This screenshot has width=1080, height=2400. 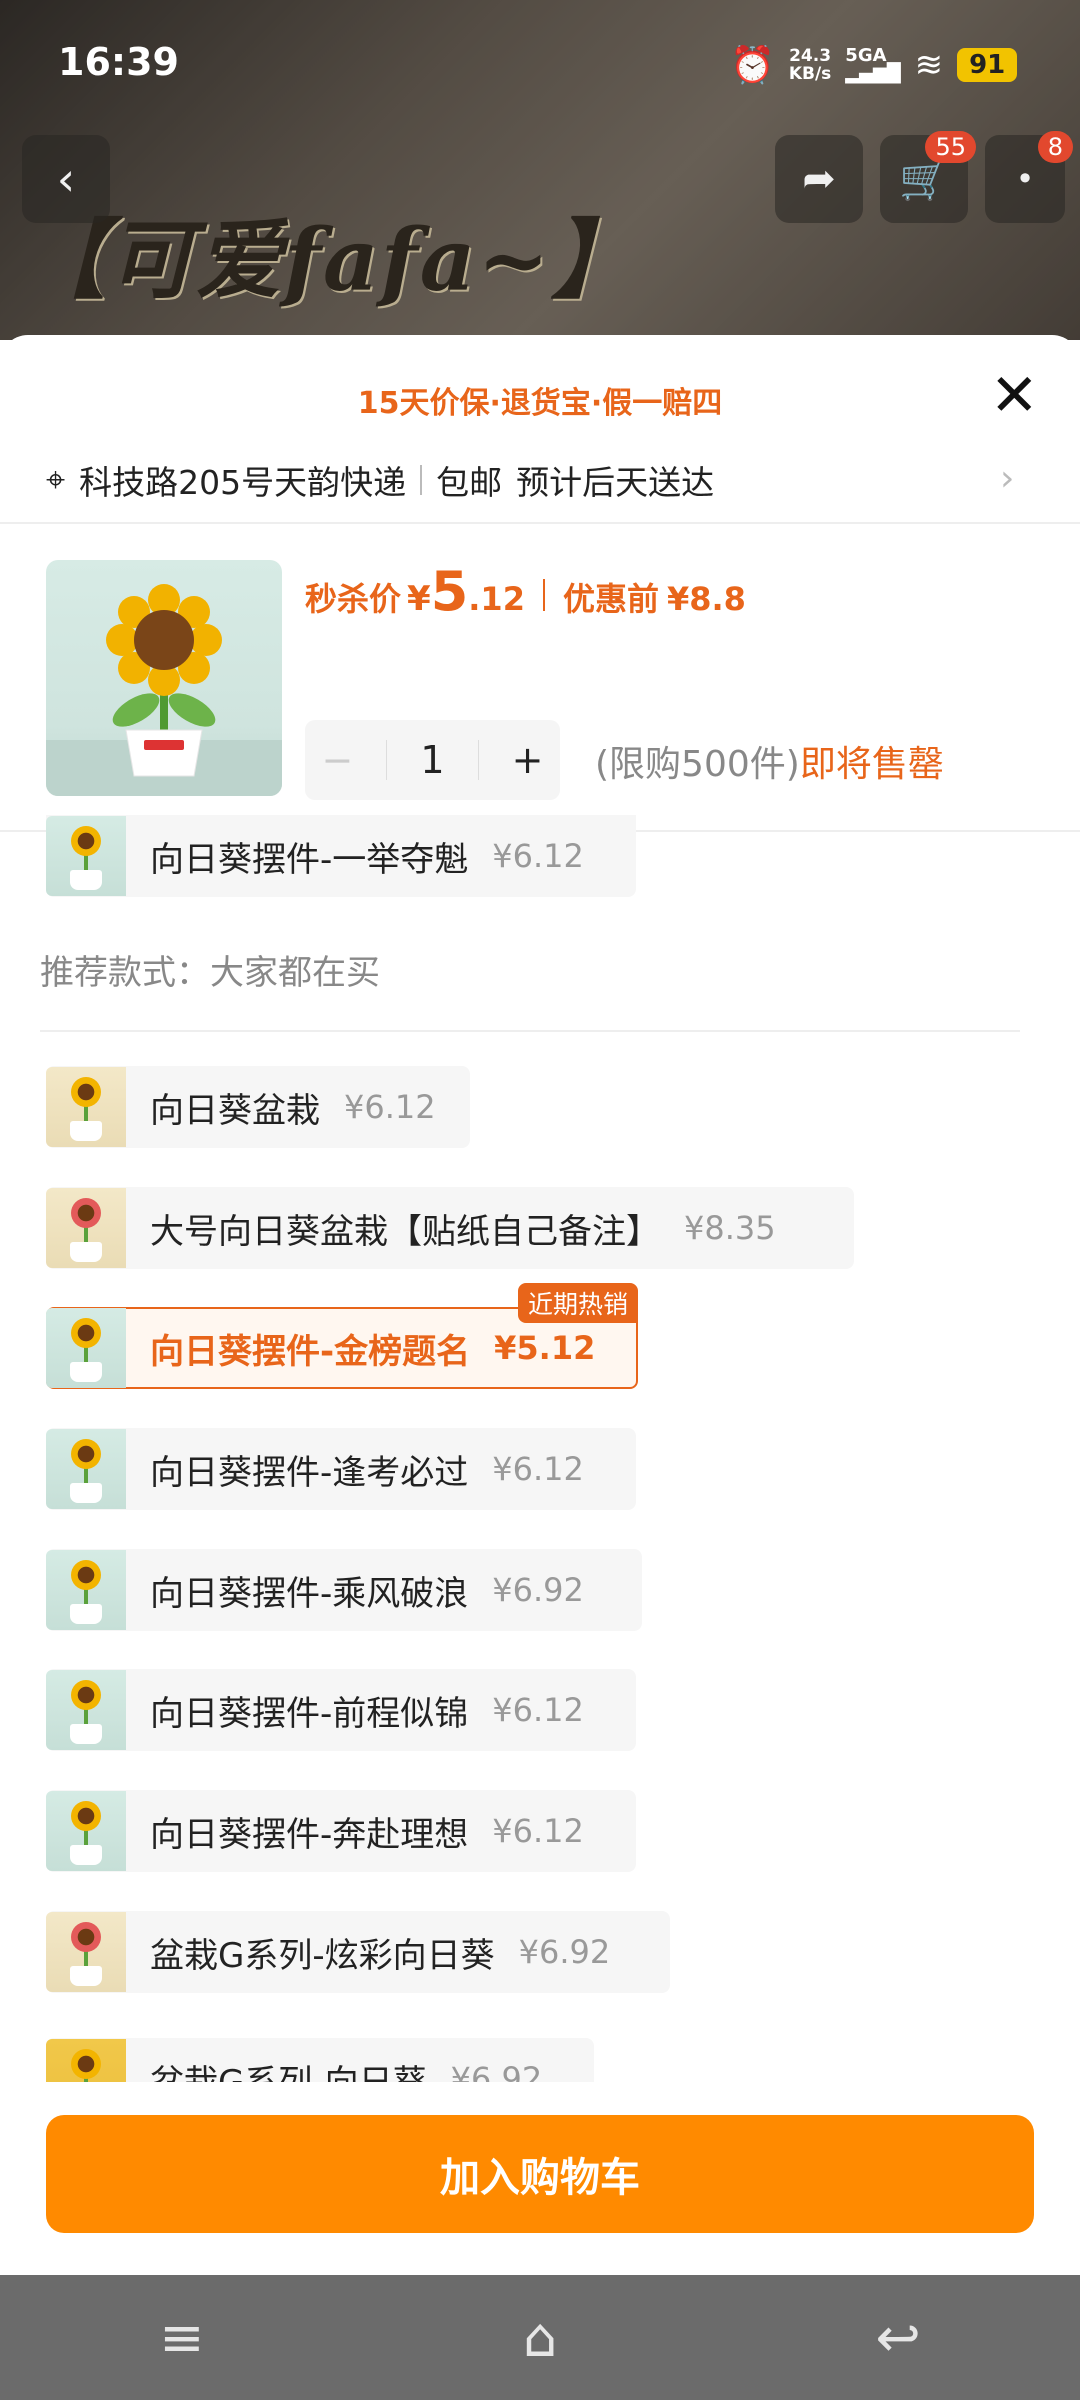 I want to click on product-thumbnail, so click(x=164, y=678).